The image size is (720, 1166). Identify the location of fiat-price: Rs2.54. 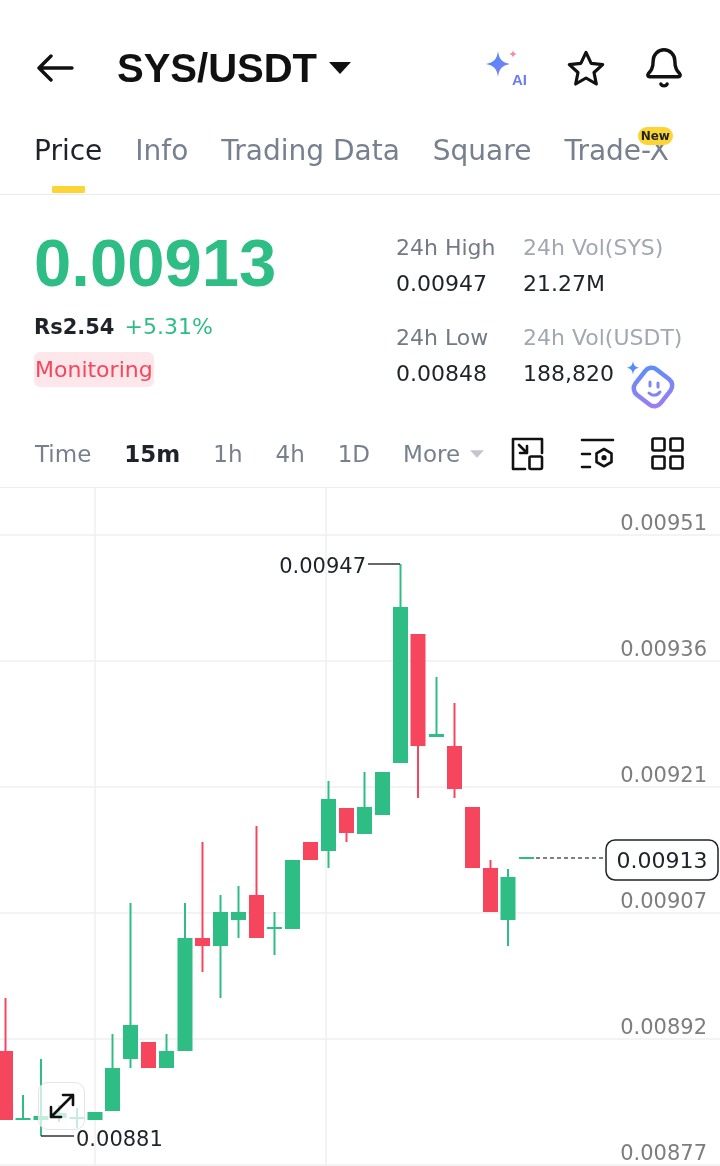
(74, 327).